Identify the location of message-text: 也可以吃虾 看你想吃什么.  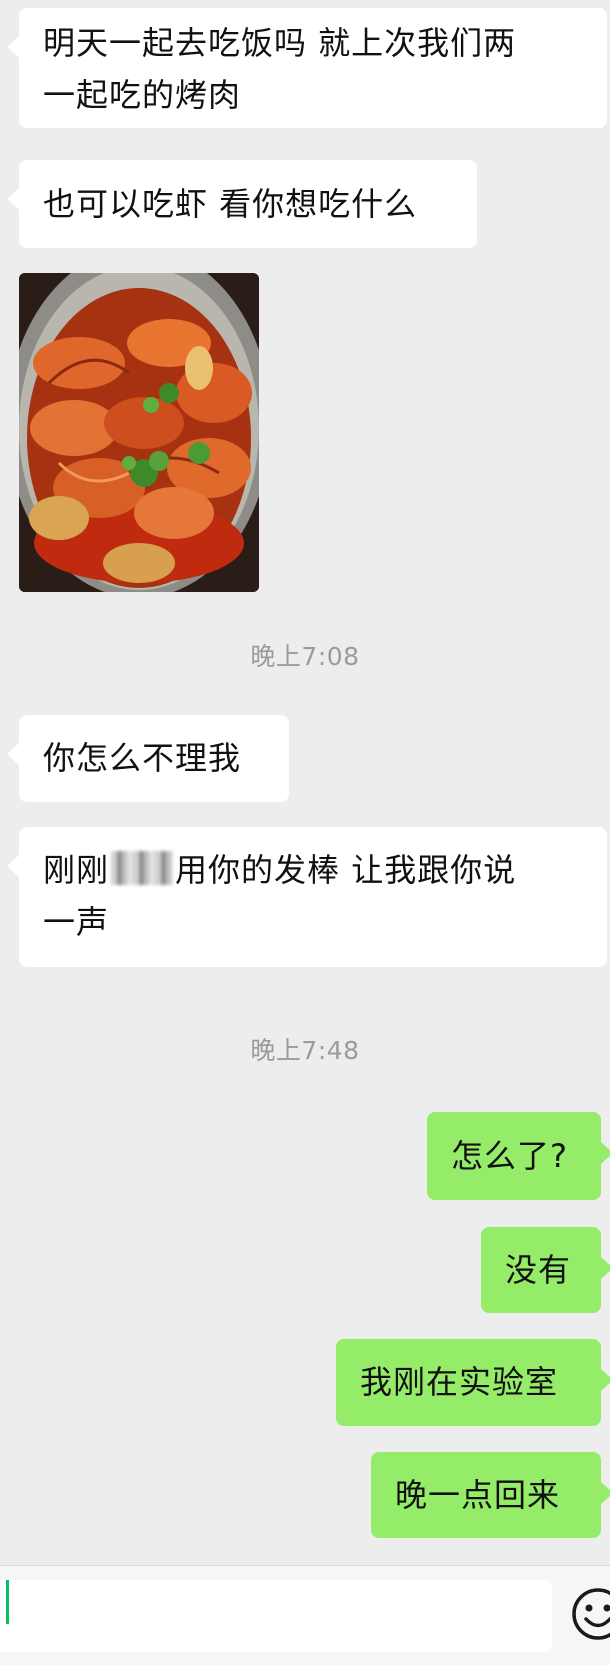
(230, 204).